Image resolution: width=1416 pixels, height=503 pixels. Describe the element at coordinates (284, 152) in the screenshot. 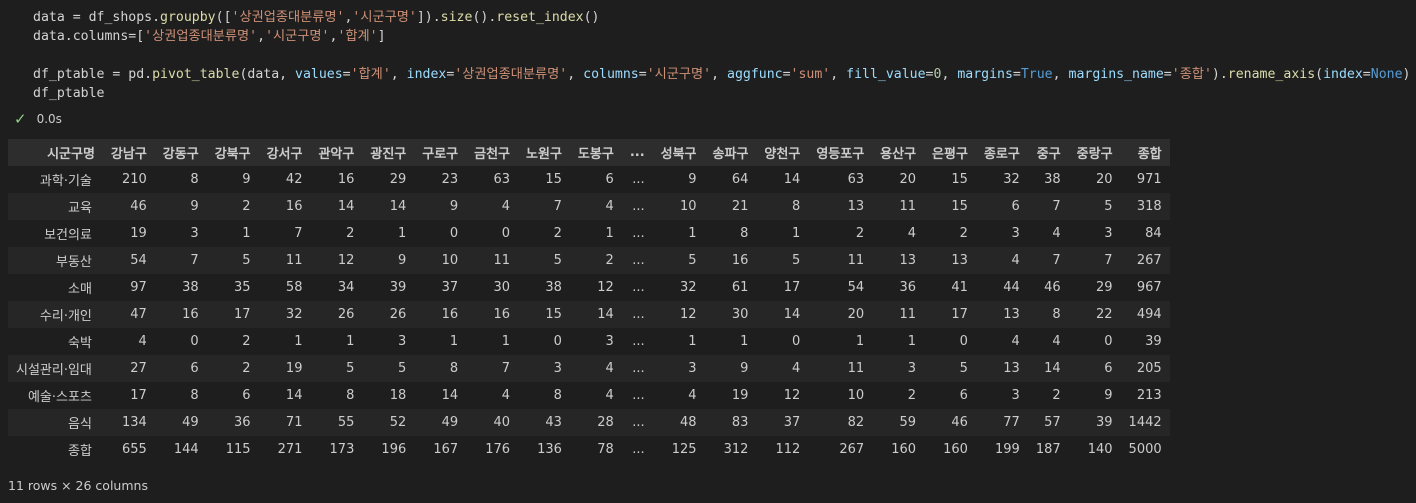

I see `column-header: 강서구` at that location.